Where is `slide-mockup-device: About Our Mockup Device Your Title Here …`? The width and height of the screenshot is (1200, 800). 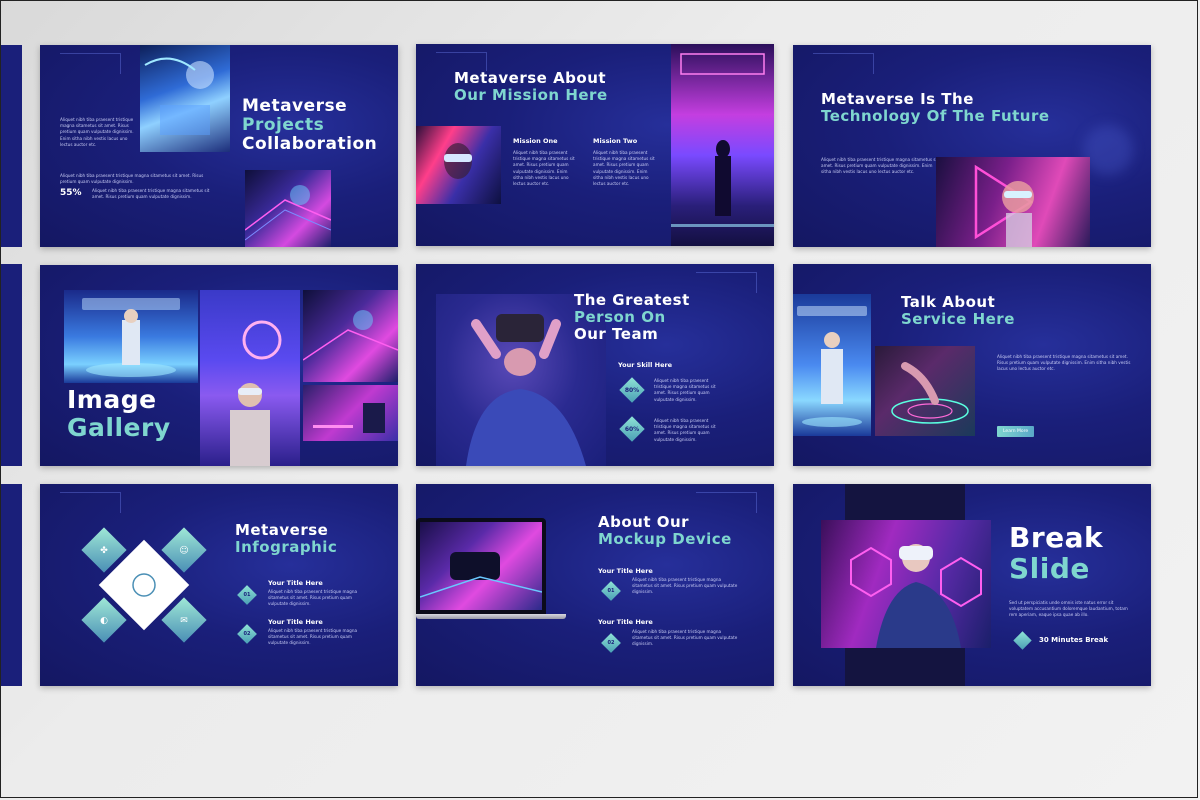 slide-mockup-device: About Our Mockup Device Your Title Here … is located at coordinates (595, 585).